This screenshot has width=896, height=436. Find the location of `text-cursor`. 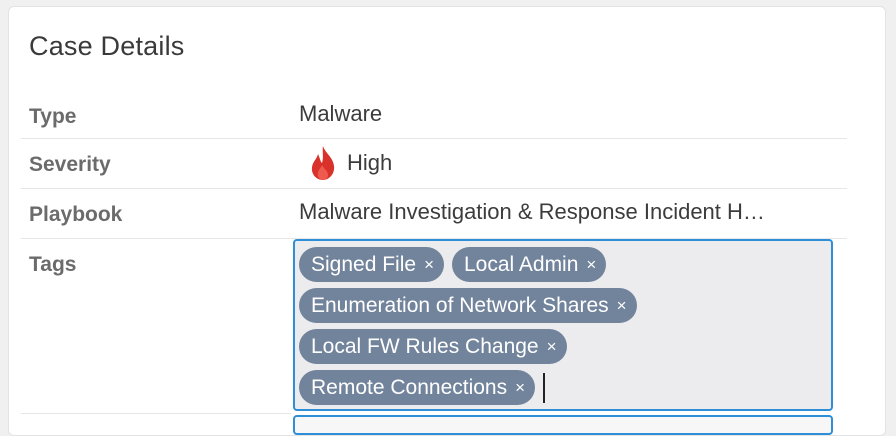

text-cursor is located at coordinates (544, 387).